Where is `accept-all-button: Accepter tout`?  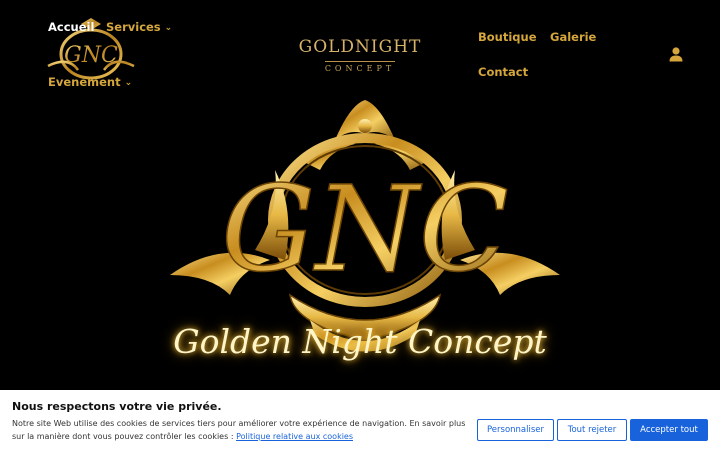 accept-all-button: Accepter tout is located at coordinates (669, 430).